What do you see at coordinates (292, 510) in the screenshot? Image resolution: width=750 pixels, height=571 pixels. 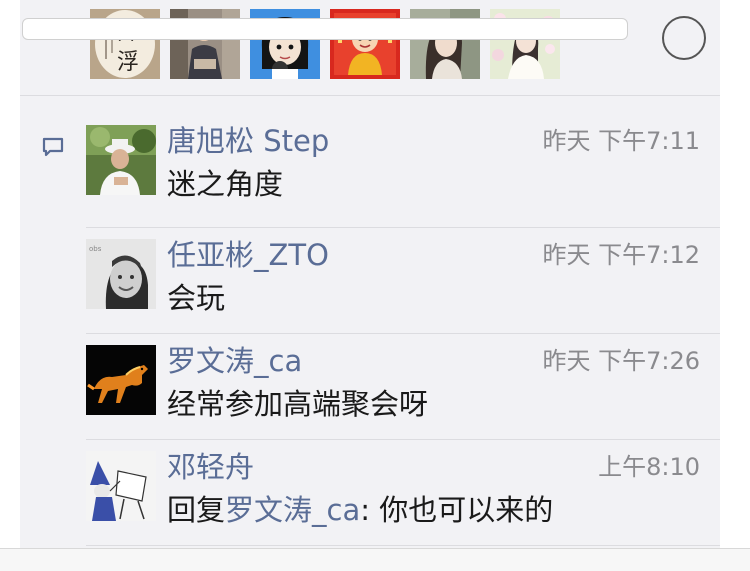 I see `reply-to-name: 罗文涛_ca` at bounding box center [292, 510].